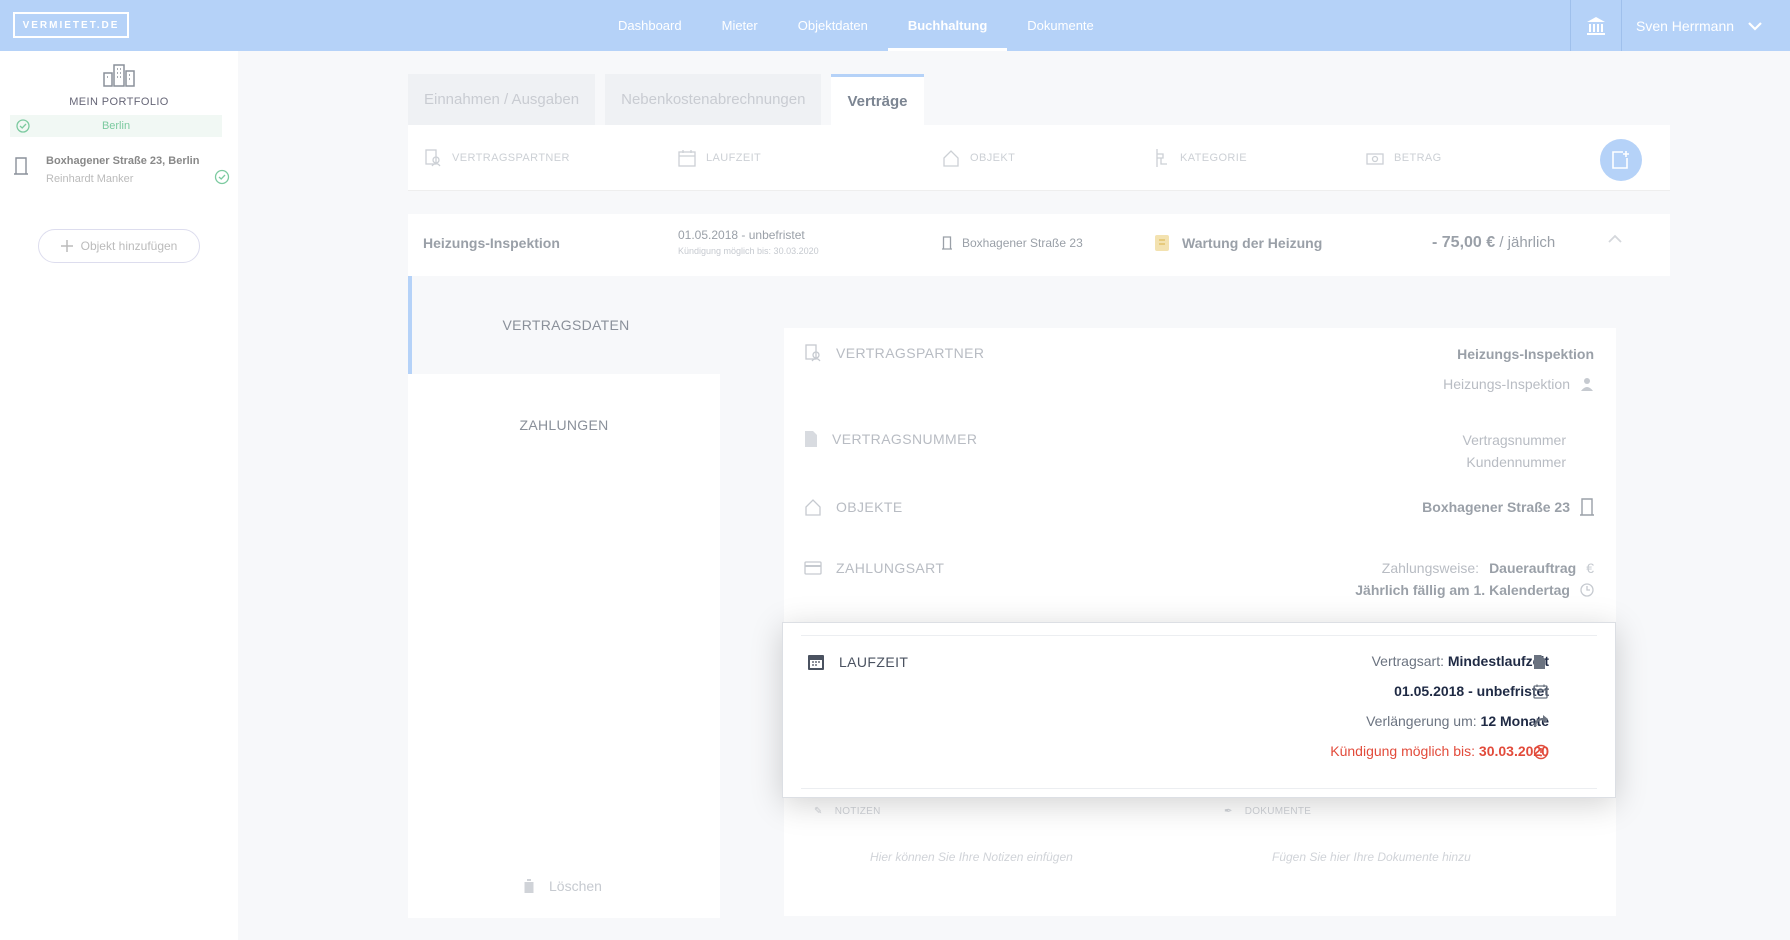 The image size is (1790, 940). Describe the element at coordinates (1375, 159) in the screenshot. I see `money-icon` at that location.